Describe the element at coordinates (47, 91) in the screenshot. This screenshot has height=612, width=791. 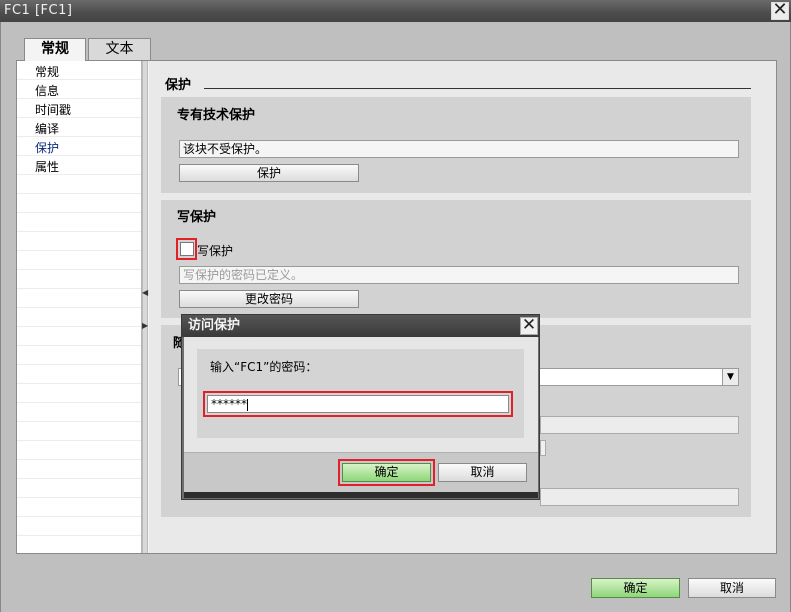
I see `nav-item-info: 信息` at that location.